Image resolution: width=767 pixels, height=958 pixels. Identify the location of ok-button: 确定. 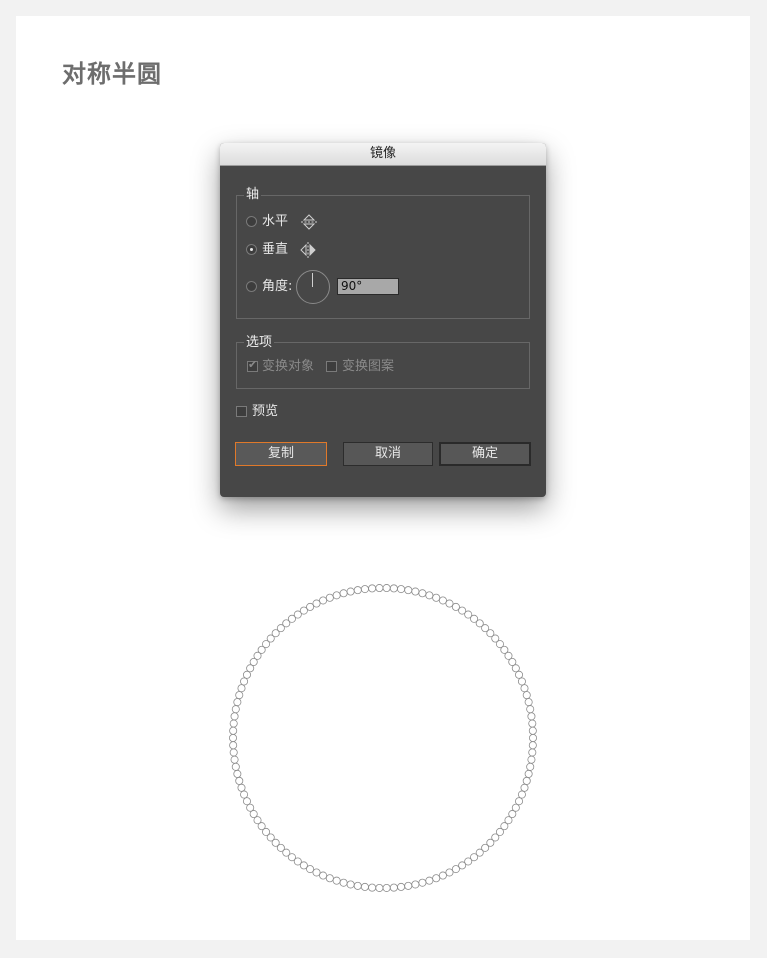
(485, 454).